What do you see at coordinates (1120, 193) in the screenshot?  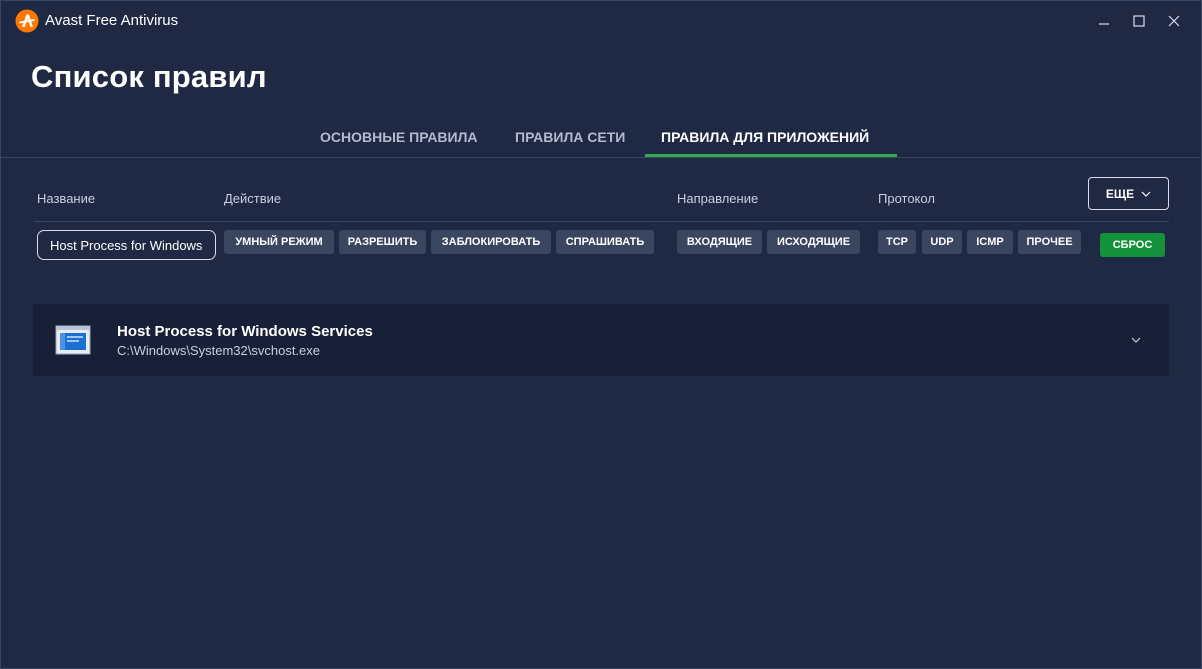 I see `more-button-label: ЕЩЕ` at bounding box center [1120, 193].